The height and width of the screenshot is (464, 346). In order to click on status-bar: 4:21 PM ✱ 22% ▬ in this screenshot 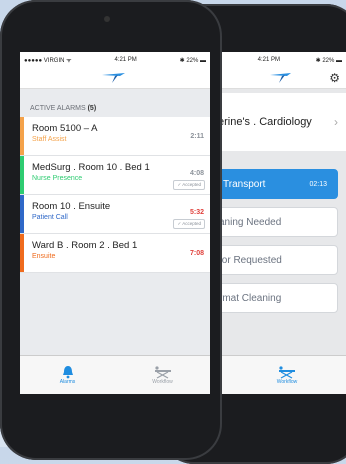, I will do `click(282, 60)`.